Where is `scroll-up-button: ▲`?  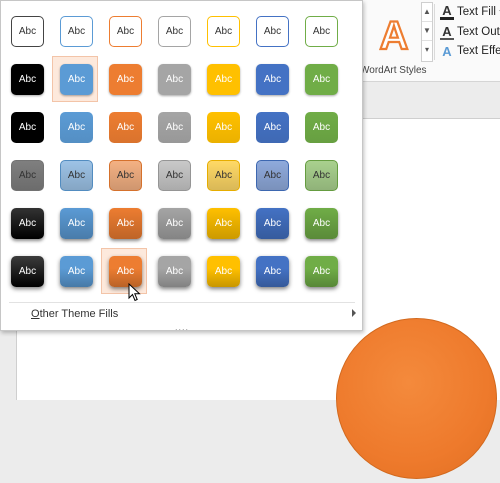 scroll-up-button: ▲ is located at coordinates (427, 12).